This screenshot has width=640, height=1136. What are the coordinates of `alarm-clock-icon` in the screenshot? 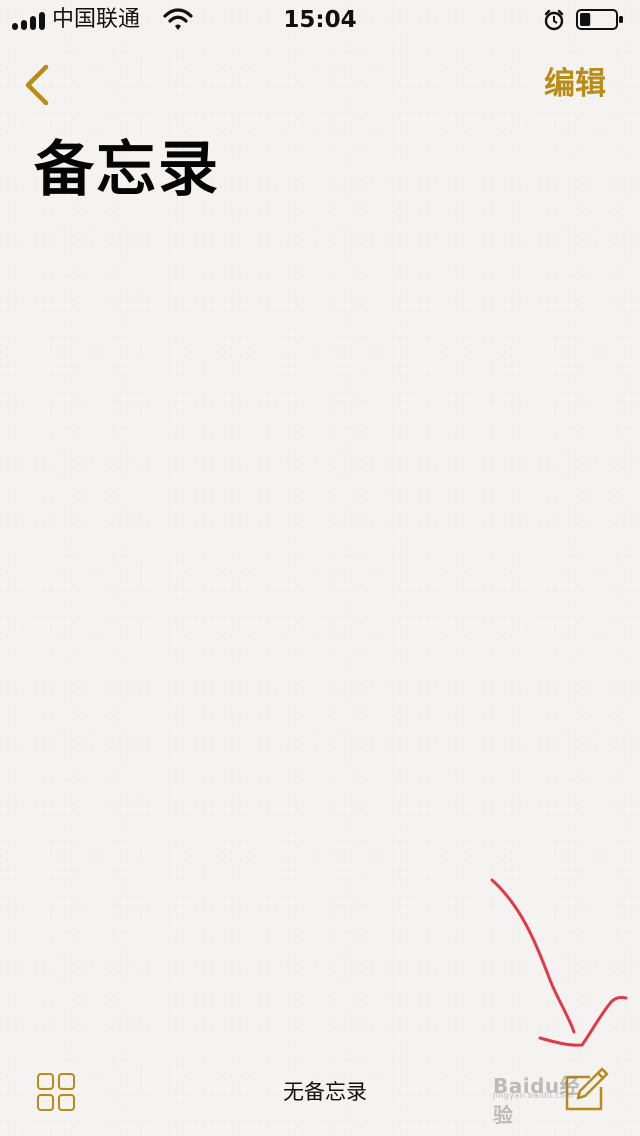 It's located at (554, 20).